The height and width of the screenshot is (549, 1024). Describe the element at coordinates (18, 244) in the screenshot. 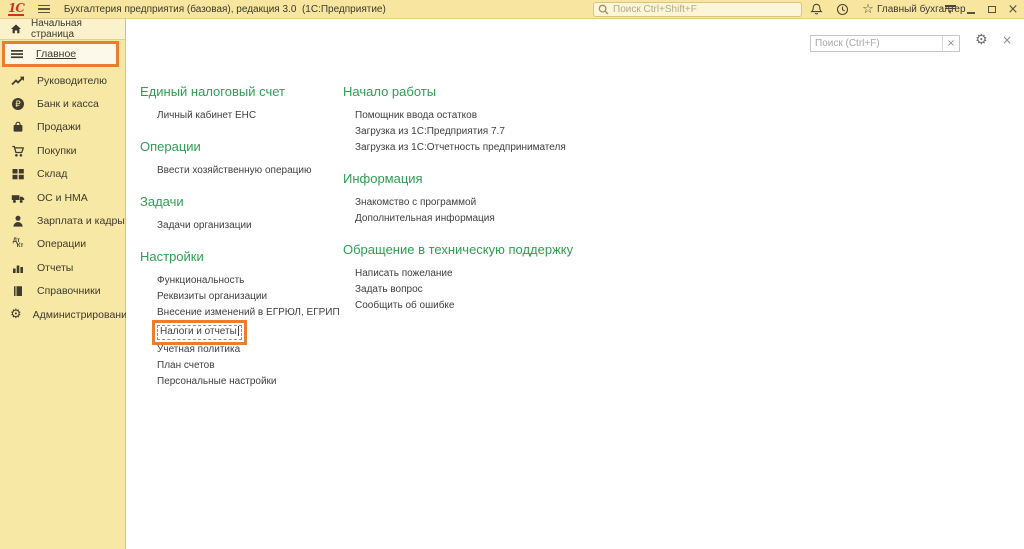

I see `dtkt-icon: Дт Кт` at that location.